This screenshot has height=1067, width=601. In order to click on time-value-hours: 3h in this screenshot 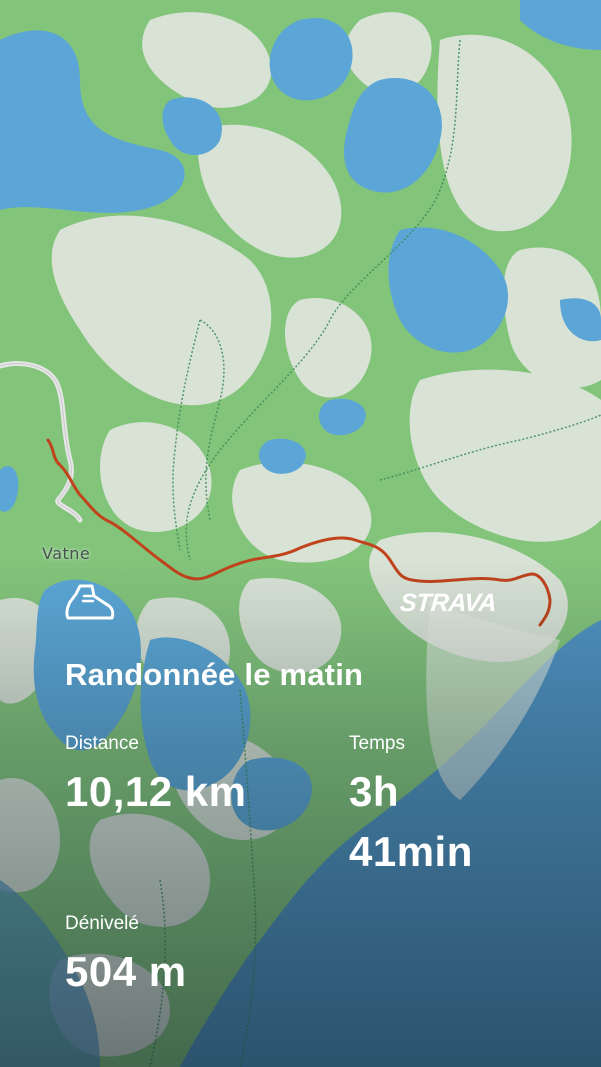, I will do `click(374, 791)`.